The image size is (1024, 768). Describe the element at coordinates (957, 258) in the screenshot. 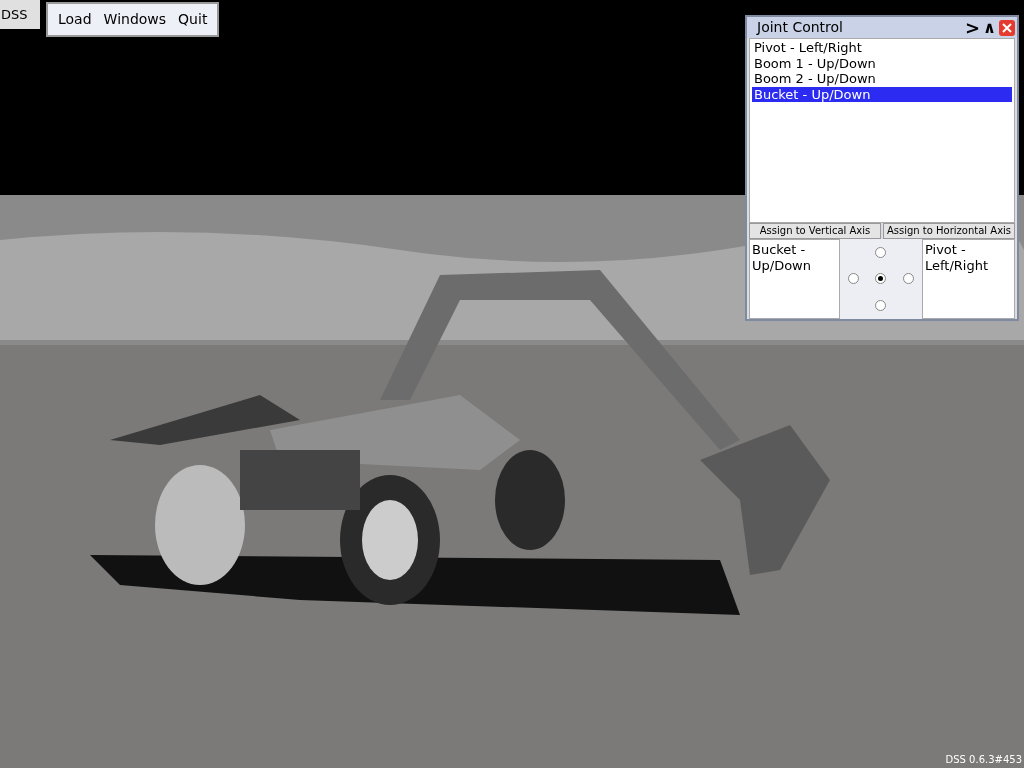

I see `horizontal-axis-label: Pivot - Left/Right` at that location.